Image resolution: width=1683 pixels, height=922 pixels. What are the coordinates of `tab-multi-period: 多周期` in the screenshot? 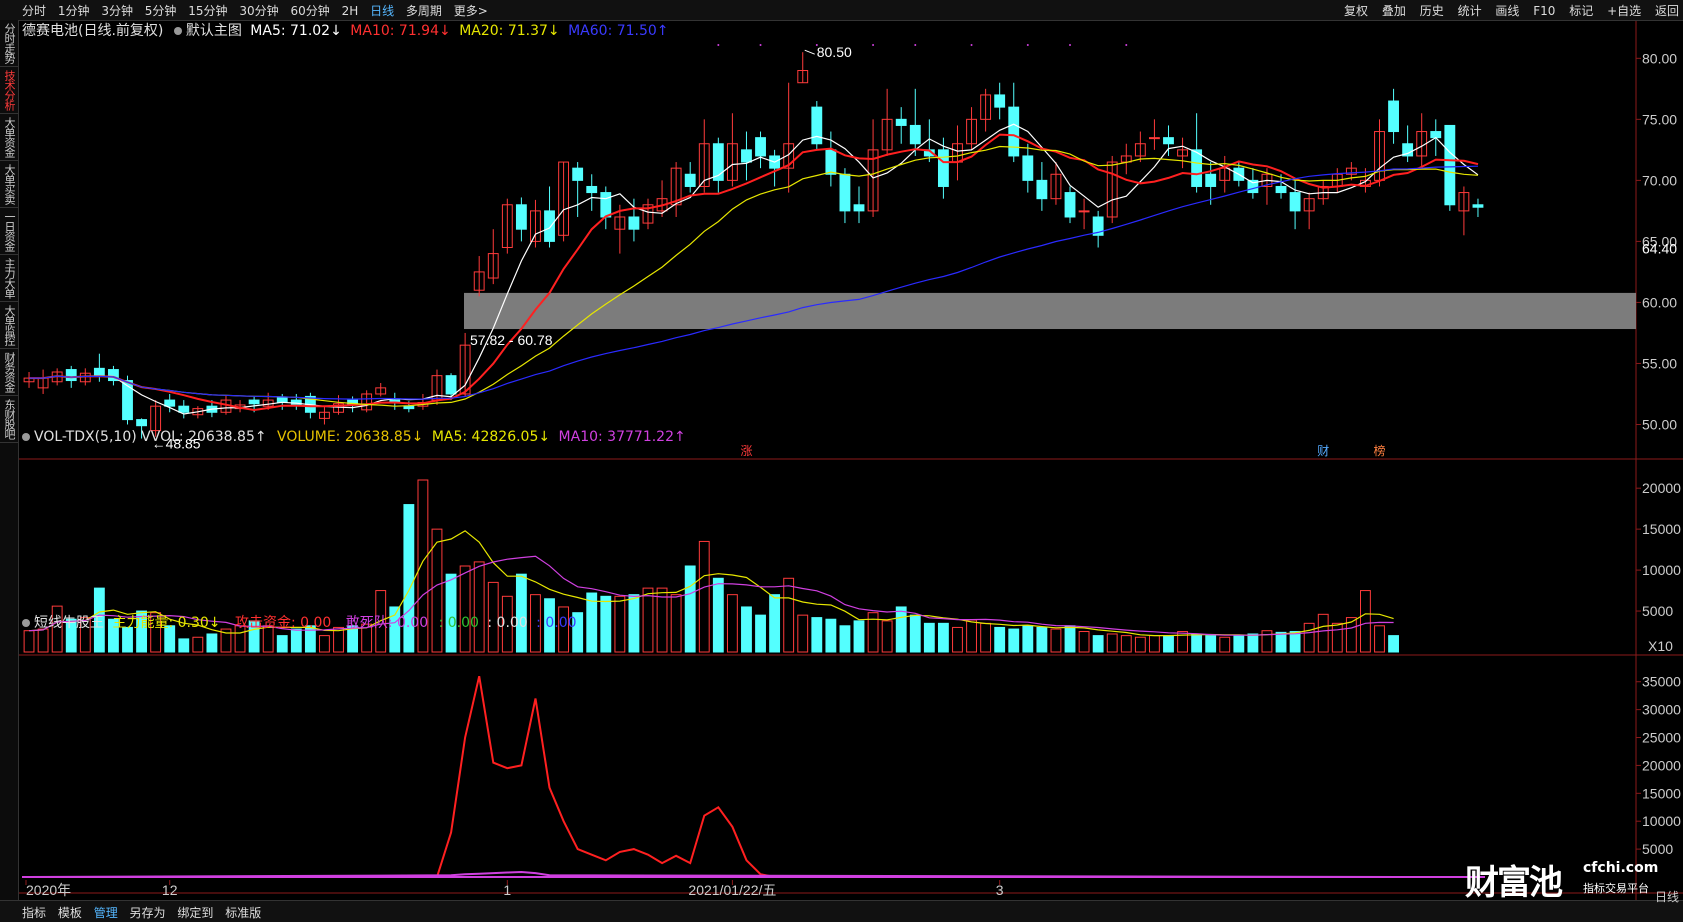 It's located at (424, 10).